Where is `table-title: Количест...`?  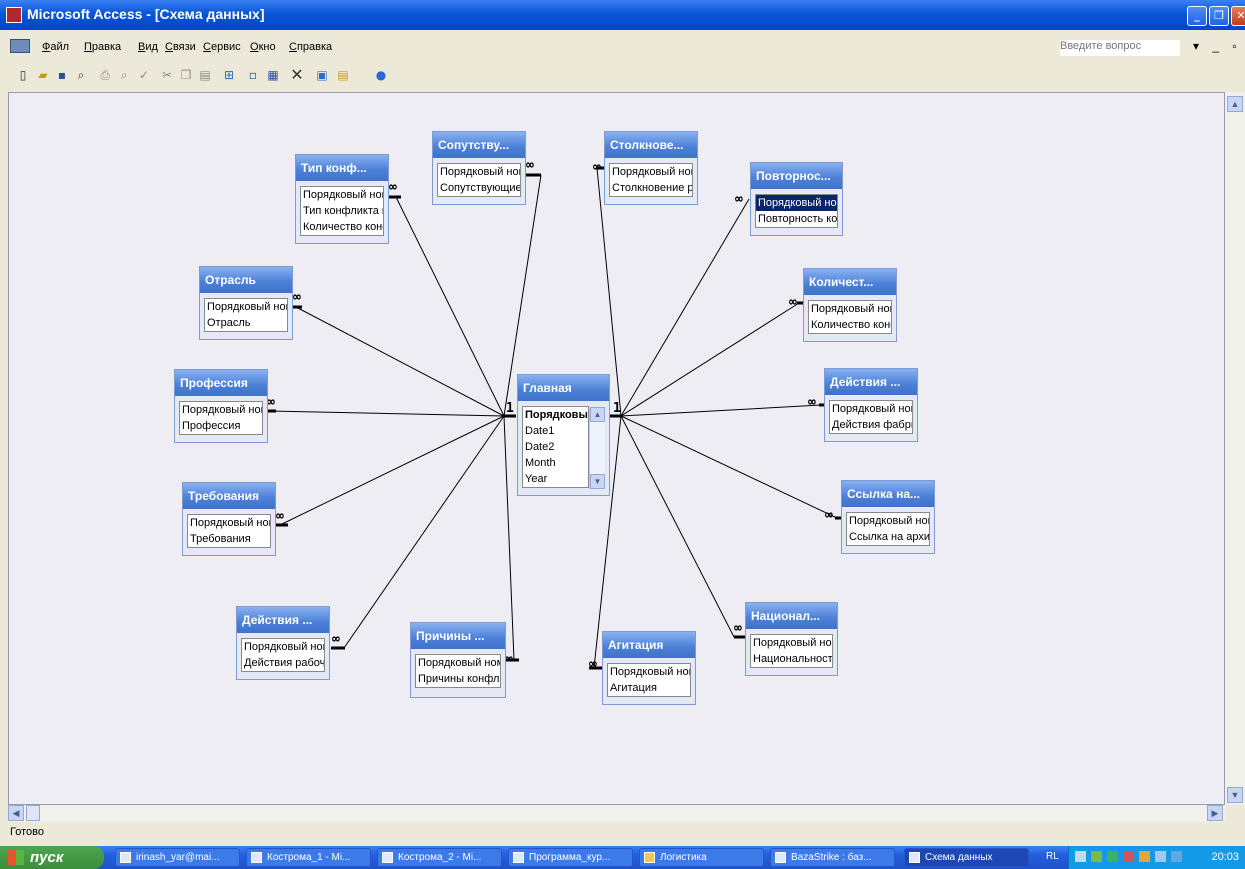
table-title: Количест... is located at coordinates (850, 282).